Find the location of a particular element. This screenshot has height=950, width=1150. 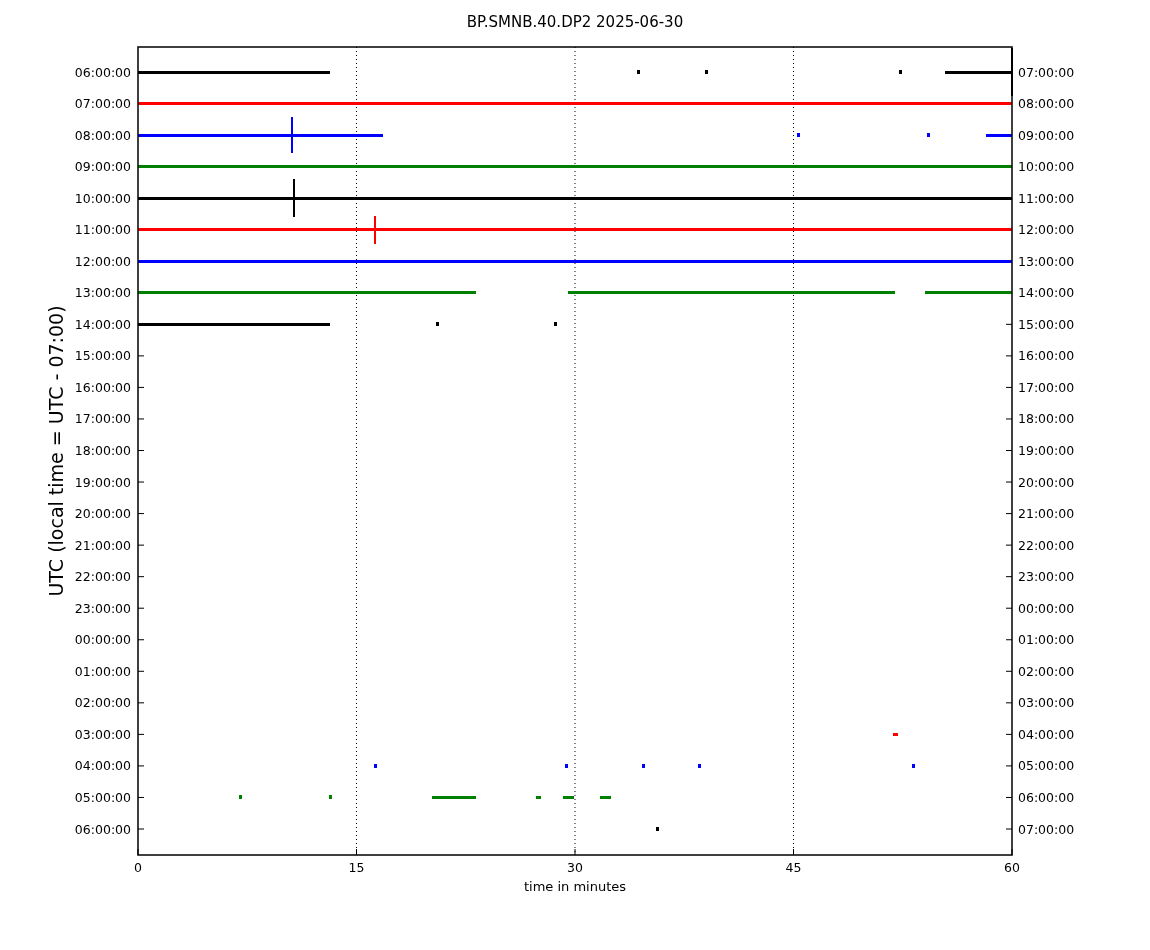

axis-tick-label: 30 is located at coordinates (575, 867).